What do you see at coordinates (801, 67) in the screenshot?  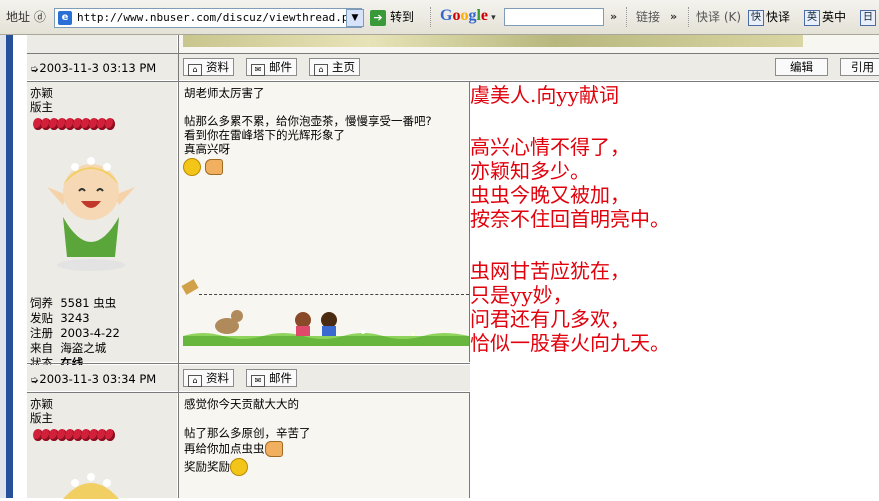 I see `edit-button: 编辑` at bounding box center [801, 67].